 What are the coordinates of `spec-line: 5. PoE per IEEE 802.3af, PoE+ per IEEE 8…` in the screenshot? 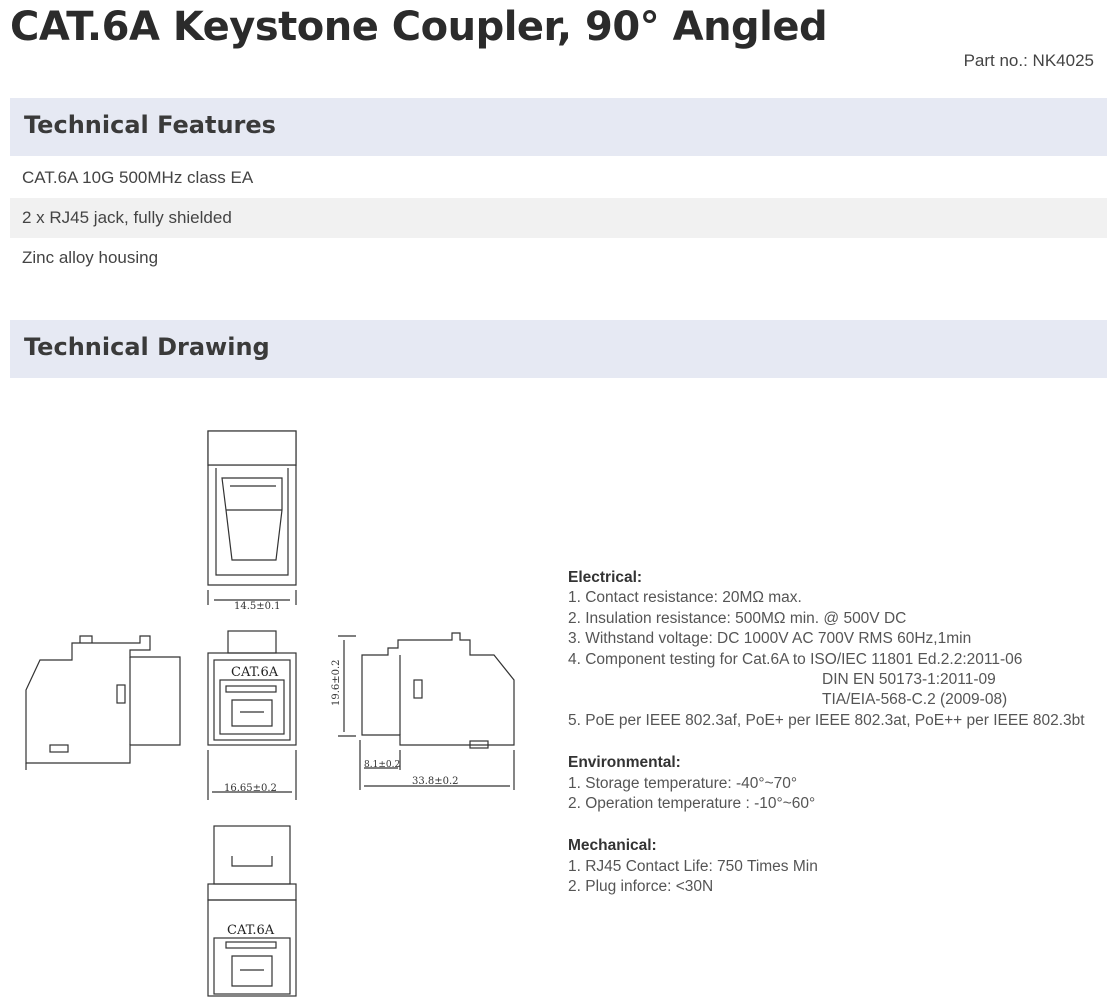 It's located at (826, 720).